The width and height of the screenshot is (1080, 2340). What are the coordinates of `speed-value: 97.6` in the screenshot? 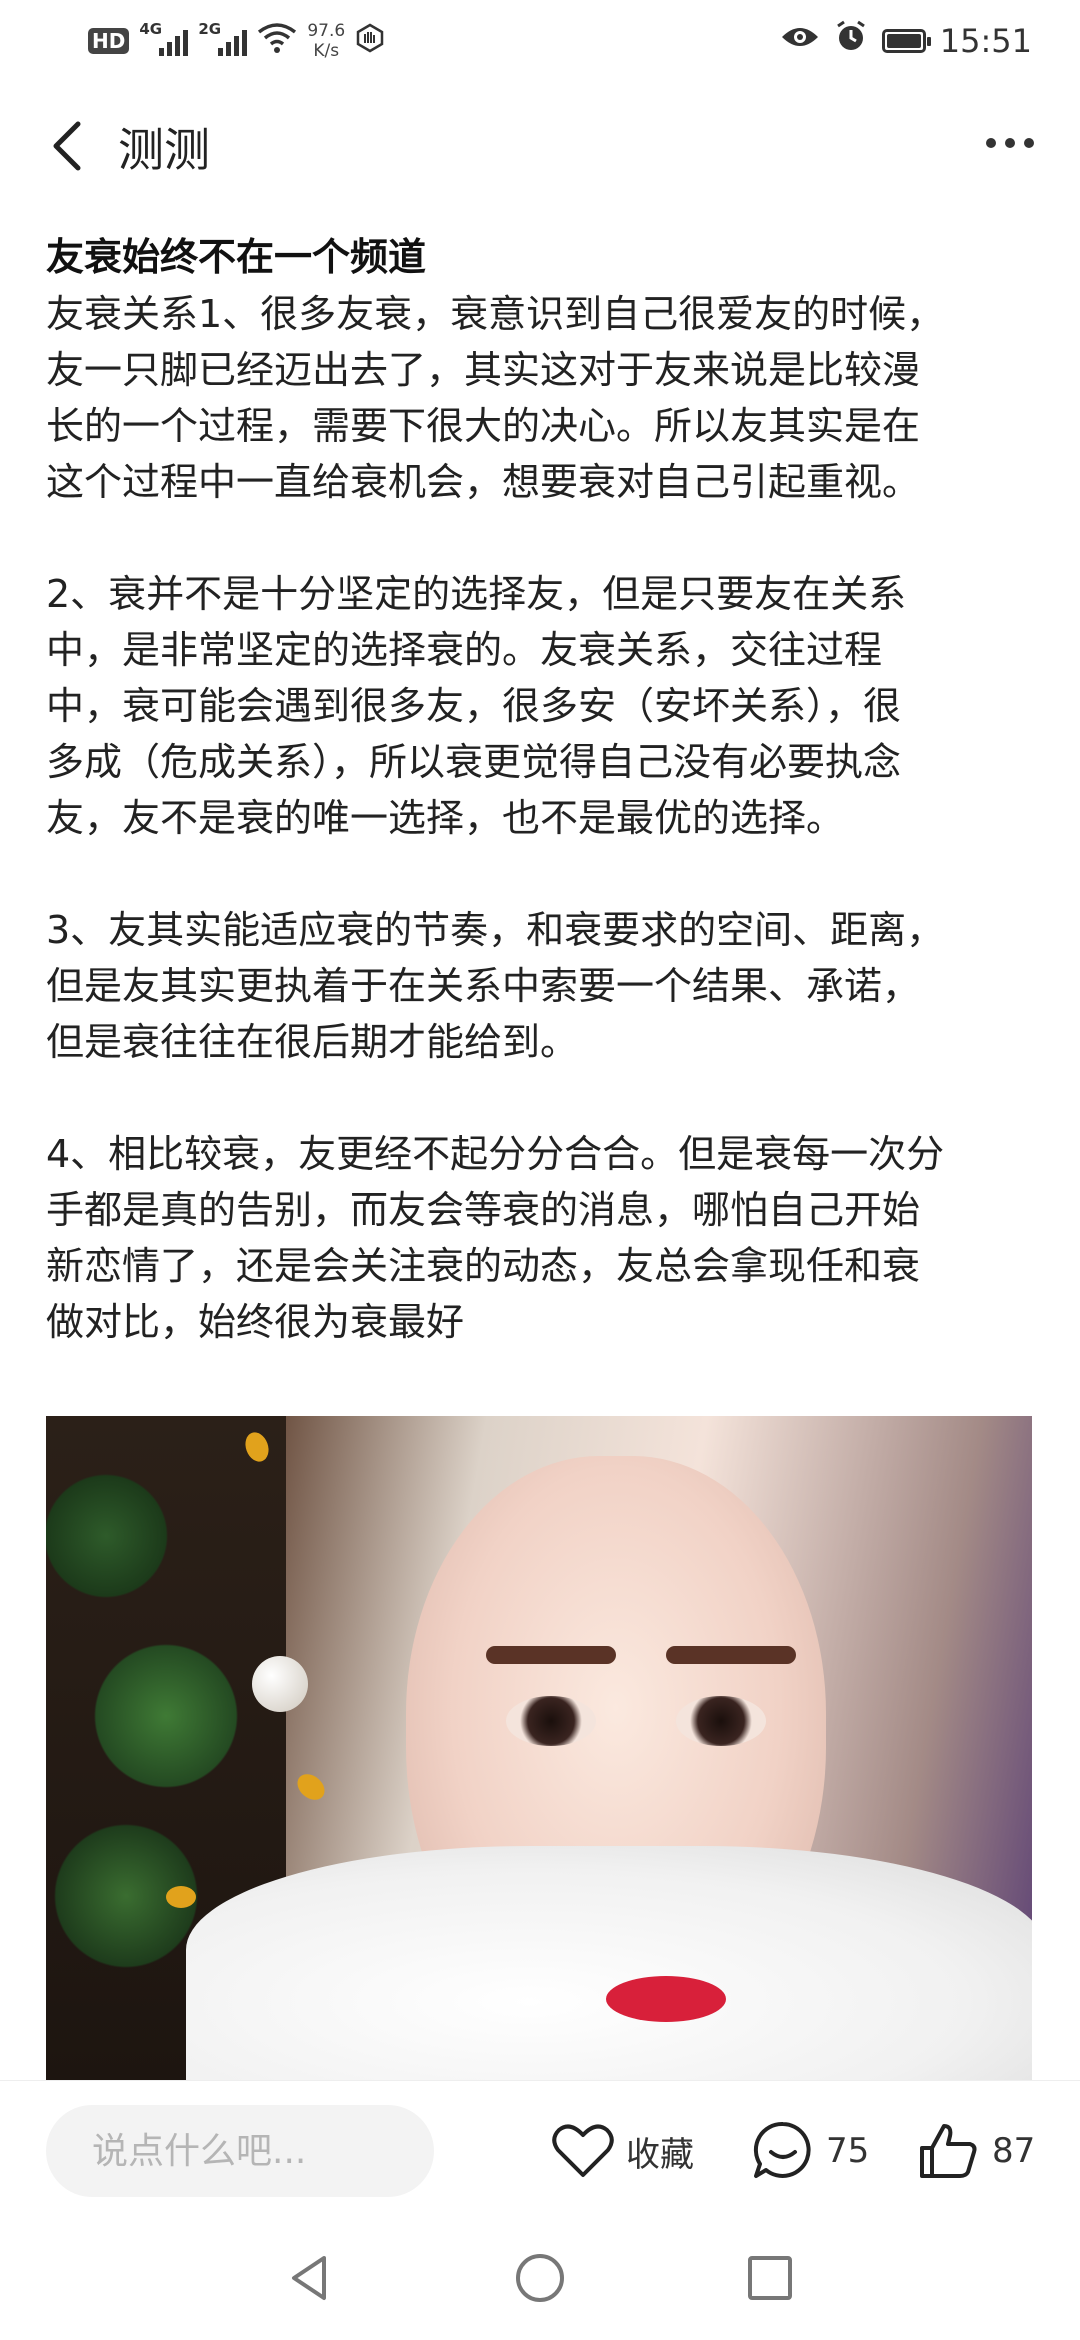 It's located at (326, 31).